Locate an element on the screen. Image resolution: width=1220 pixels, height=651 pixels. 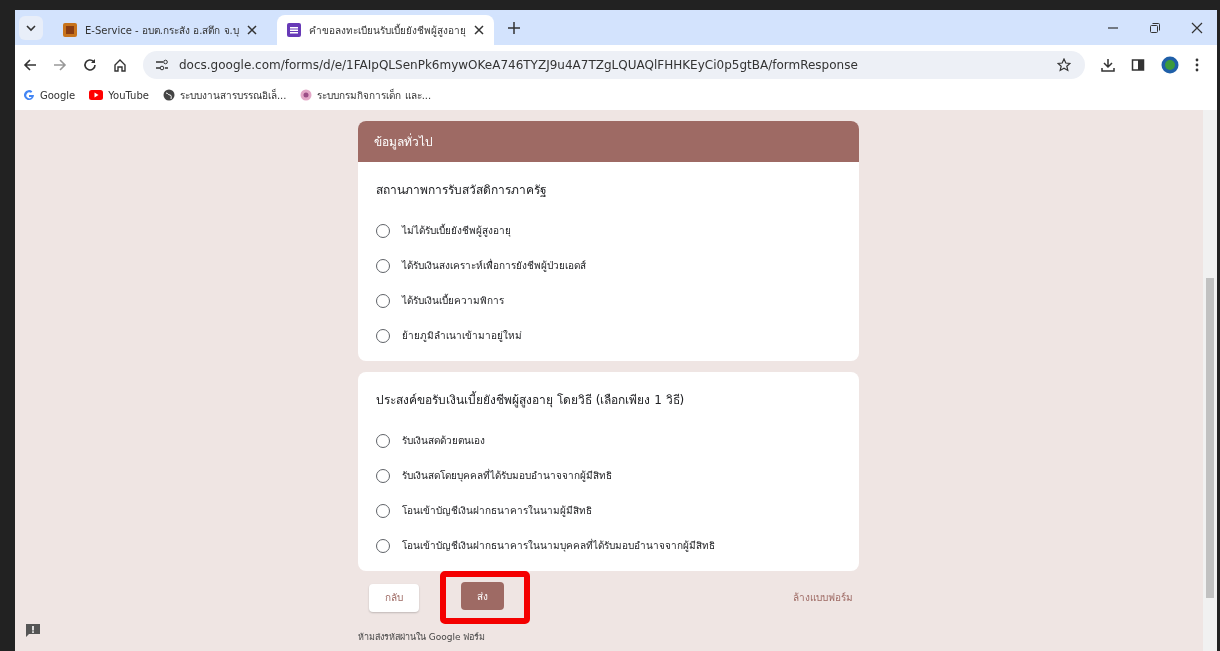
url-text: docs.google.com/forms/d/e/1FAIpQLSenPk6mywOKeA746TYZJ9u4A7TZgLQUAQlFHHKEyCi0p5gtBA/formResponse is located at coordinates (518, 65).